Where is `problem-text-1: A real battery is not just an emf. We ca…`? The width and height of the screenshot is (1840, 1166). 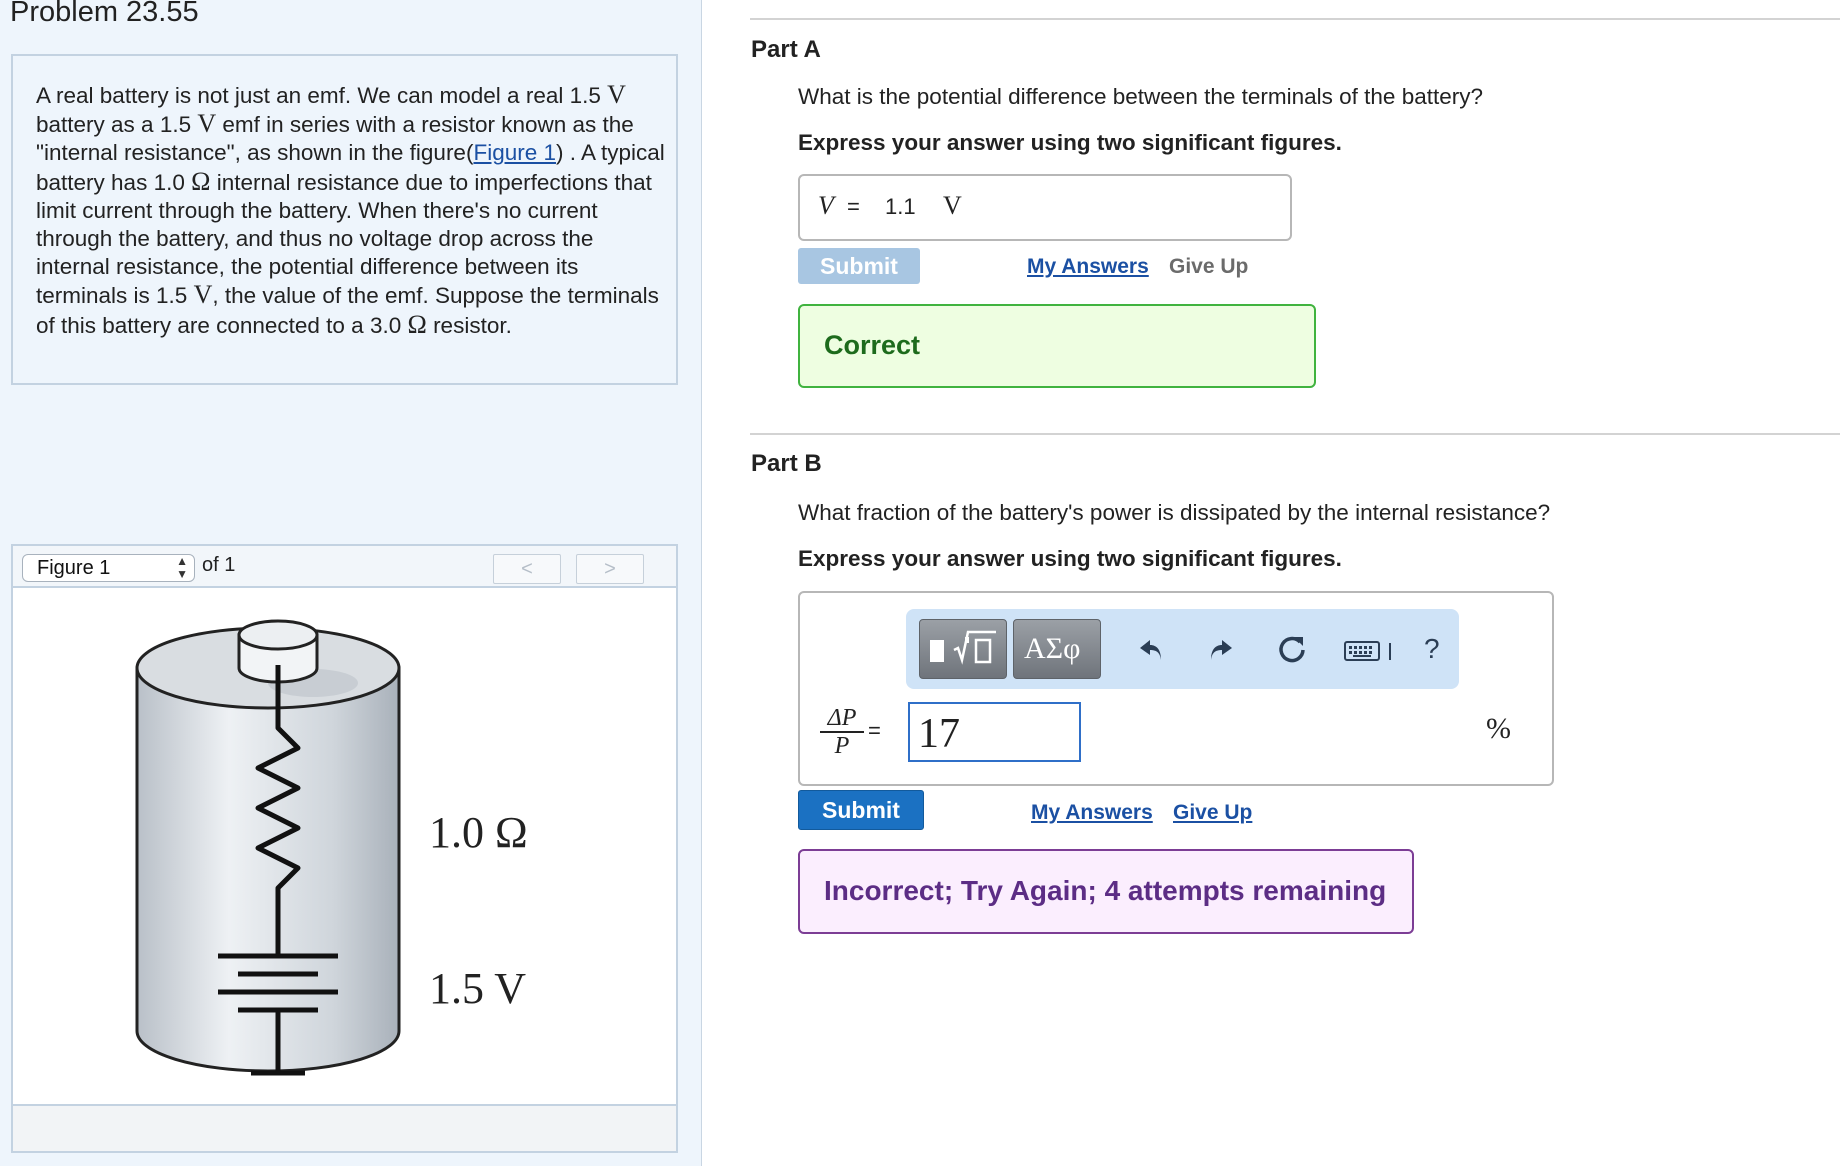 problem-text-1: A real battery is not just an emf. We ca… is located at coordinates (322, 95).